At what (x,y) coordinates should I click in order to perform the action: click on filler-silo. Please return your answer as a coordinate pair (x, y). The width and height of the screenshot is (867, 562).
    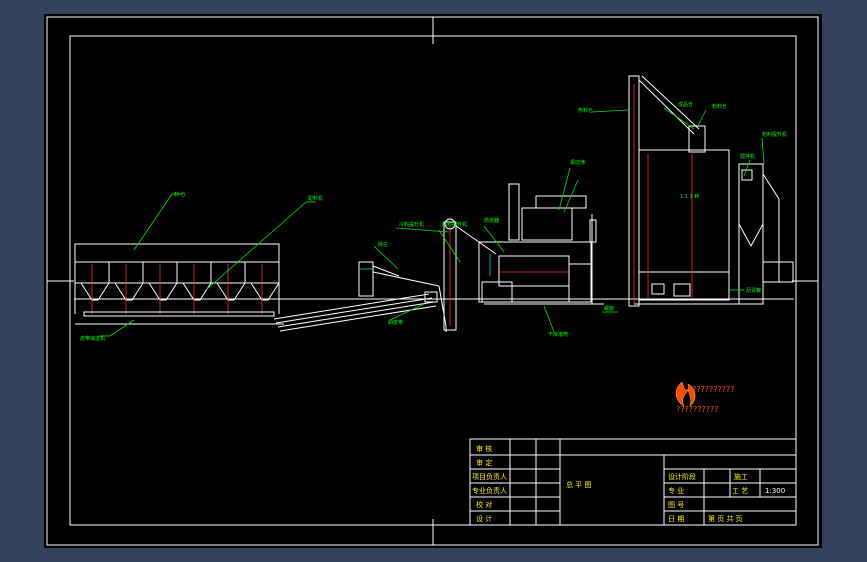
    Looking at the image, I should click on (766, 234).